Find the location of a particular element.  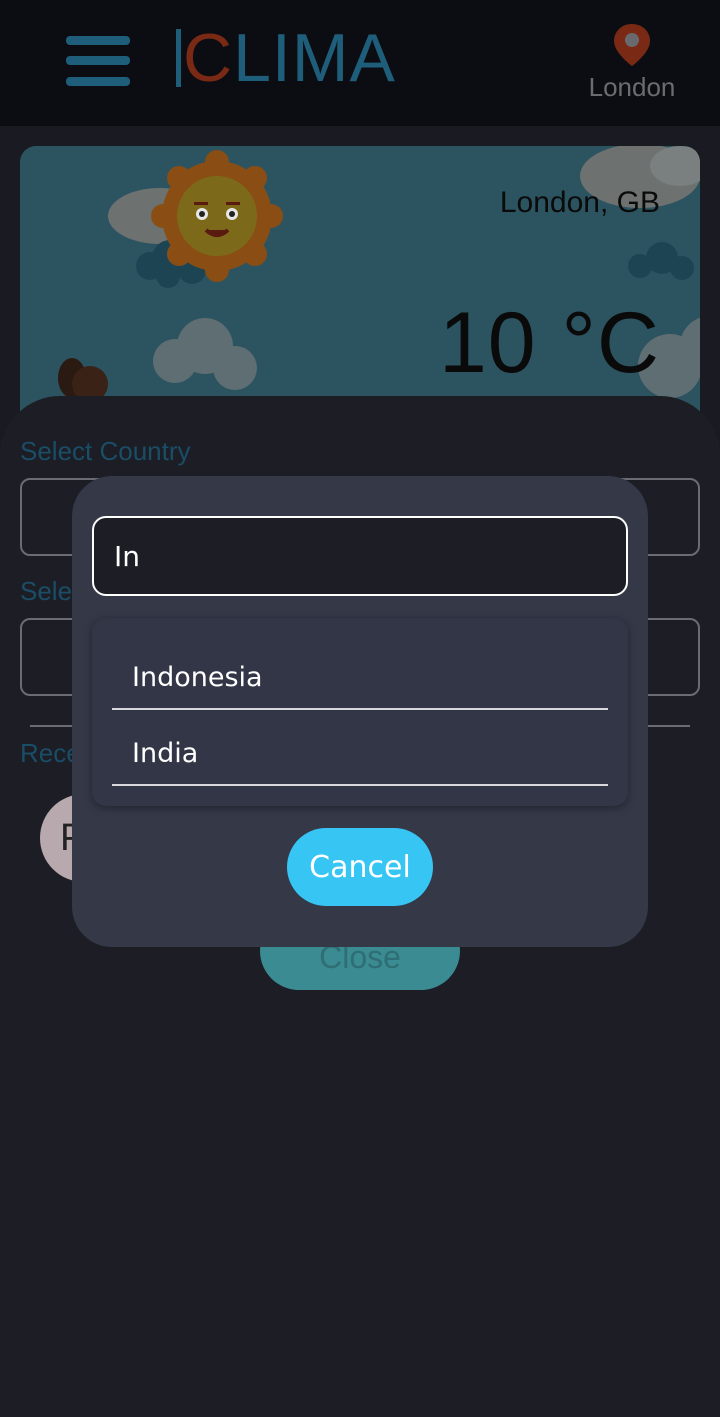

select-city-label: Sele is located at coordinates (46, 591).